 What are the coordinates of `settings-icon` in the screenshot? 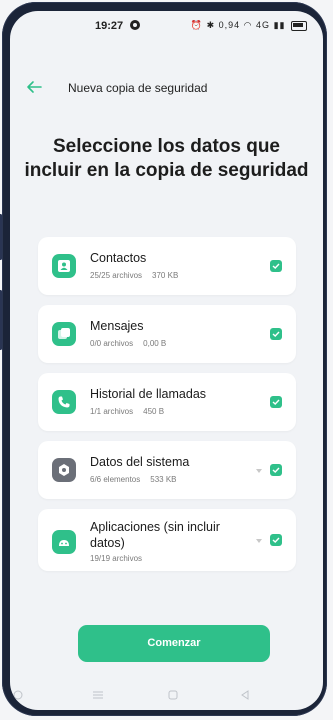 It's located at (64, 470).